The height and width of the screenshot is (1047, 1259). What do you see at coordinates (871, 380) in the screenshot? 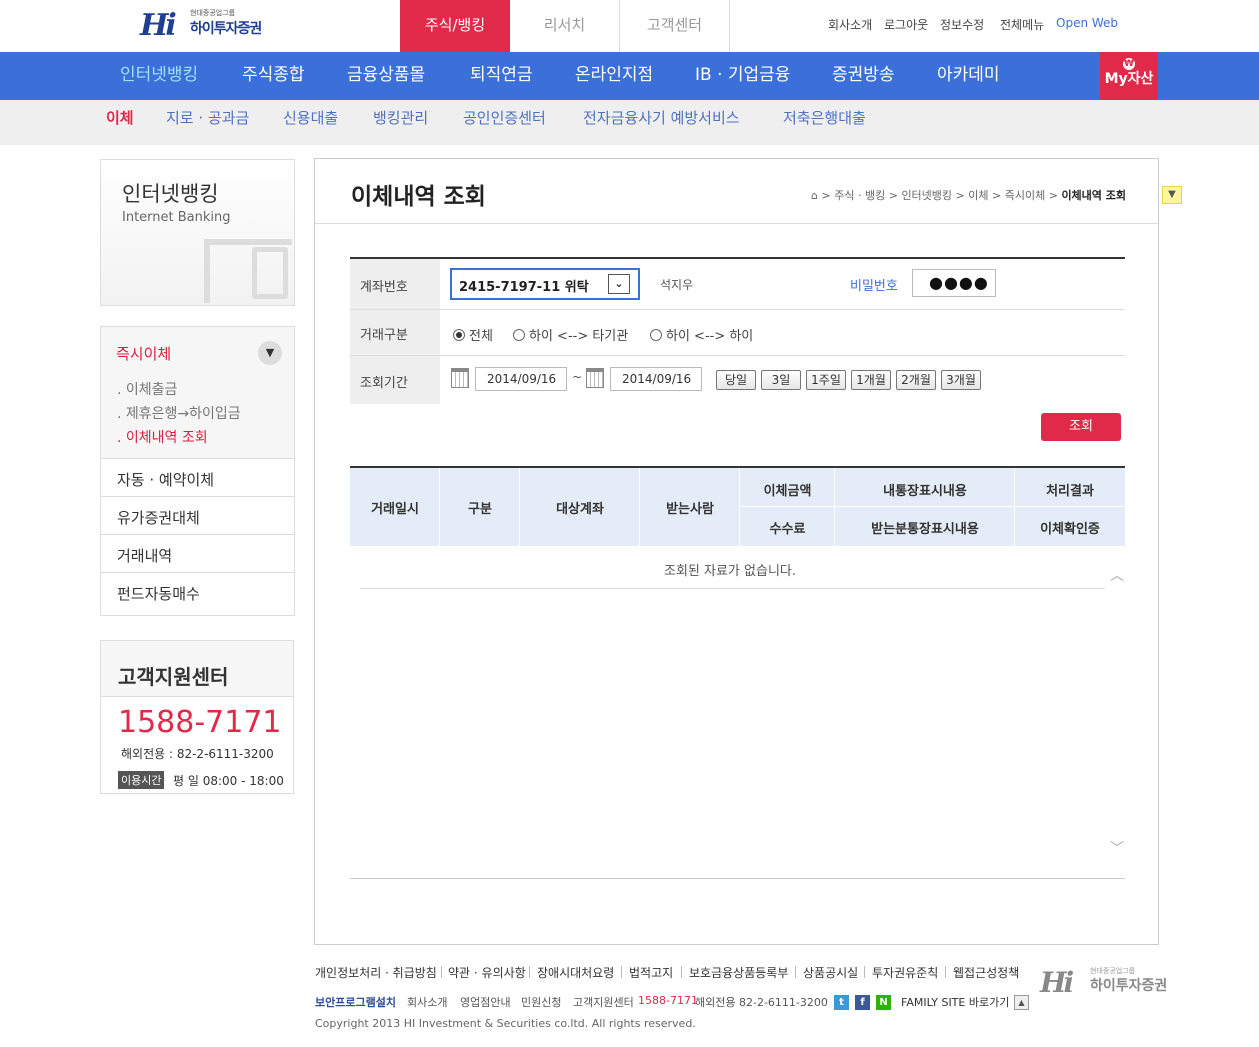
I see `period-1month-button: 1개월` at bounding box center [871, 380].